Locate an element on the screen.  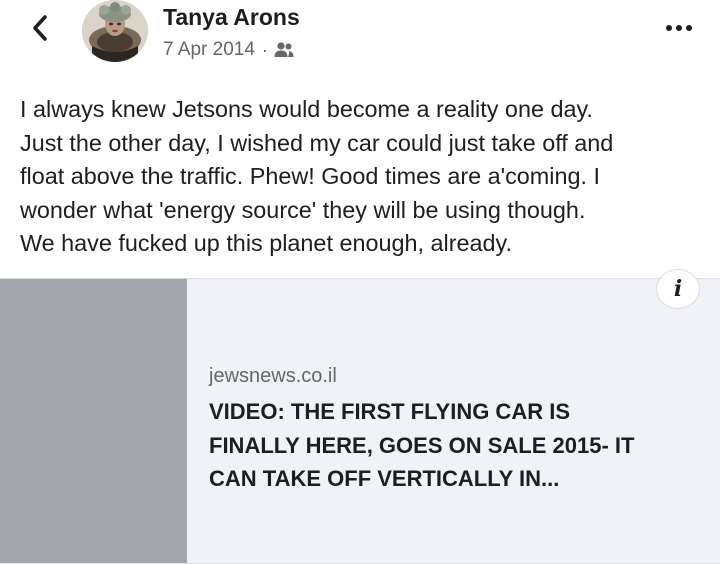
post-meta: 7 Apr 2014 · is located at coordinates (229, 50).